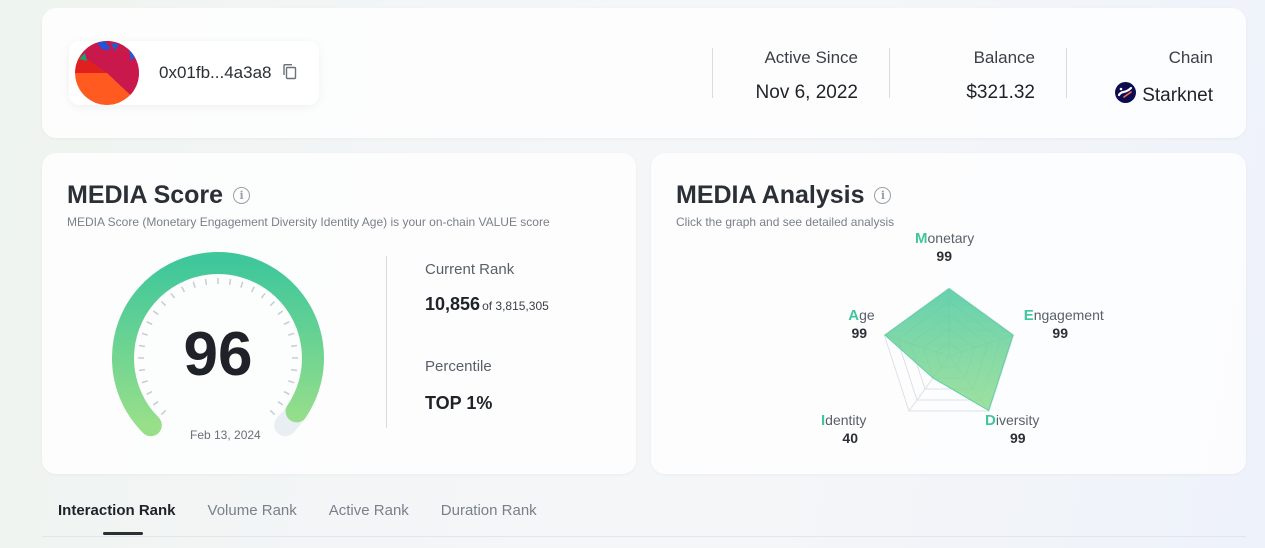 This screenshot has height=548, width=1265. I want to click on stat-chain: Chain Starknet, so click(1142, 77).